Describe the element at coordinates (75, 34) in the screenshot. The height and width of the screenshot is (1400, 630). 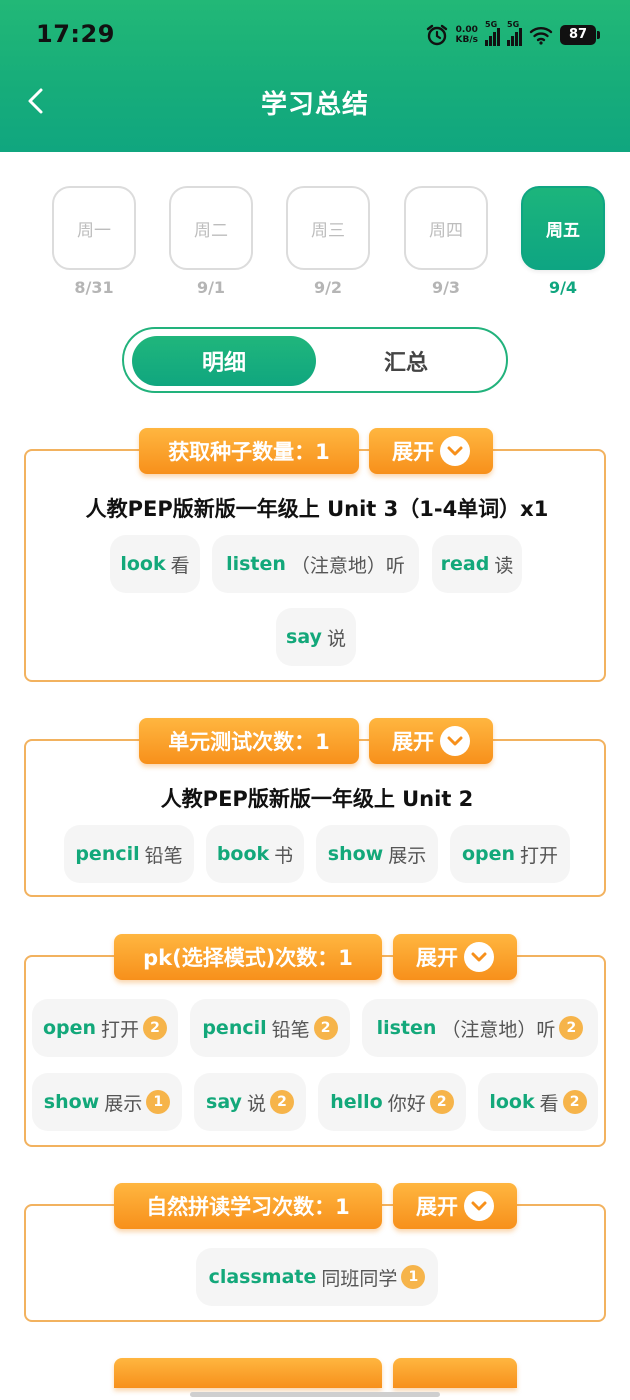
I see `status-time: 17:29` at that location.